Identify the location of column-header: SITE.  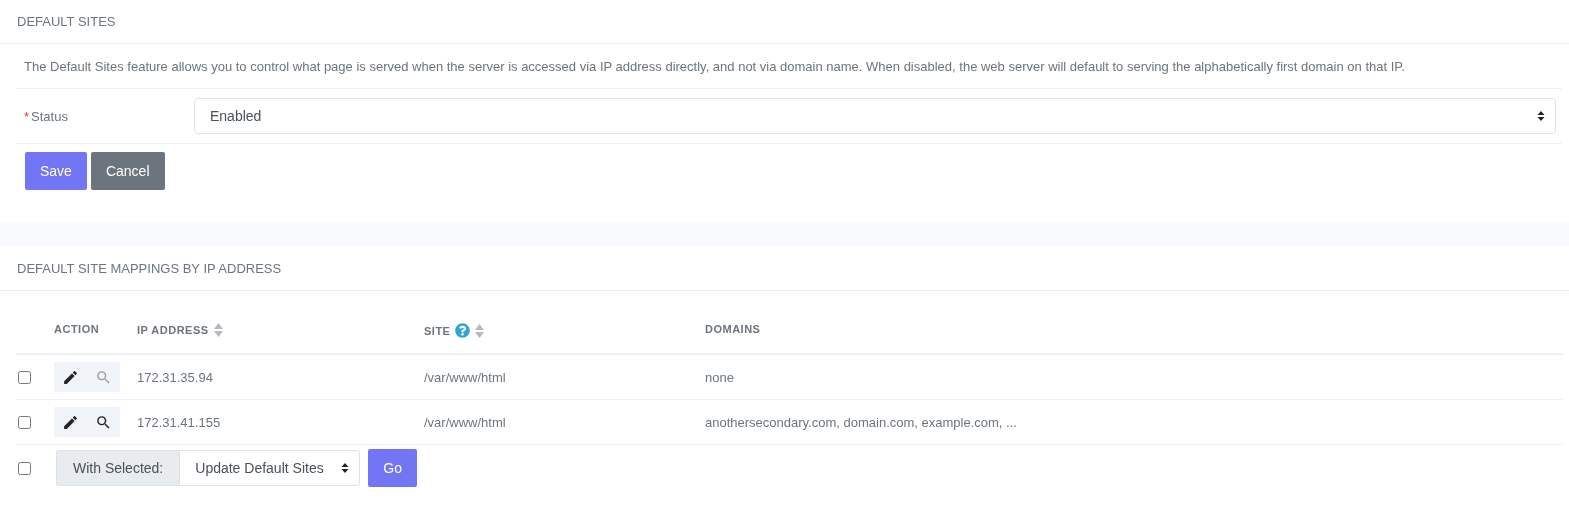
(437, 330).